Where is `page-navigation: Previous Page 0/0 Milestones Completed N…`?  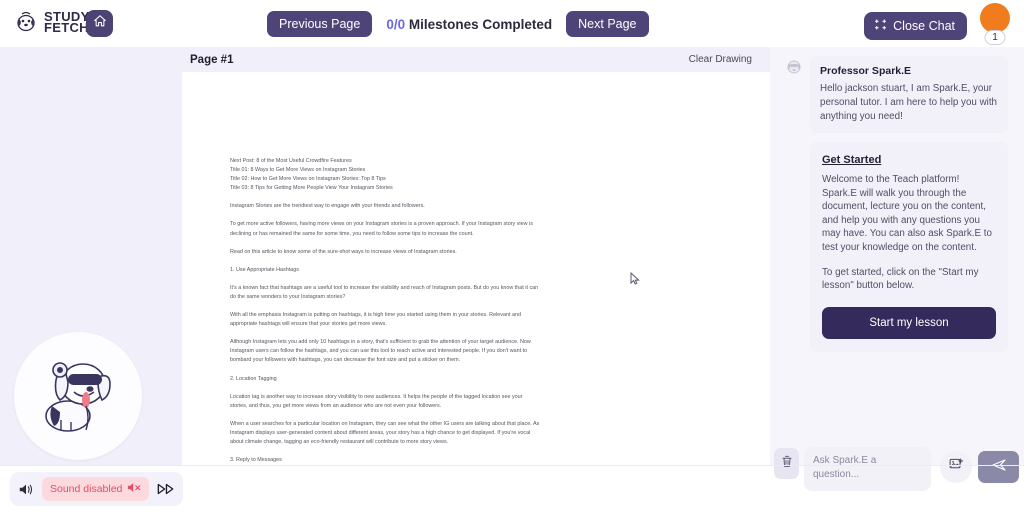
page-navigation: Previous Page 0/0 Milestones Completed N… is located at coordinates (458, 24).